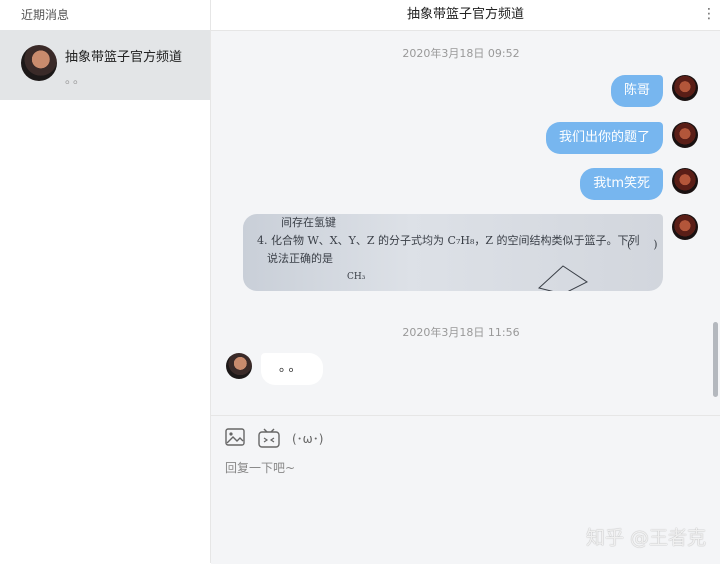 The width and height of the screenshot is (720, 564). I want to click on chat-title: 抽象带篮子官方频道, so click(465, 14).